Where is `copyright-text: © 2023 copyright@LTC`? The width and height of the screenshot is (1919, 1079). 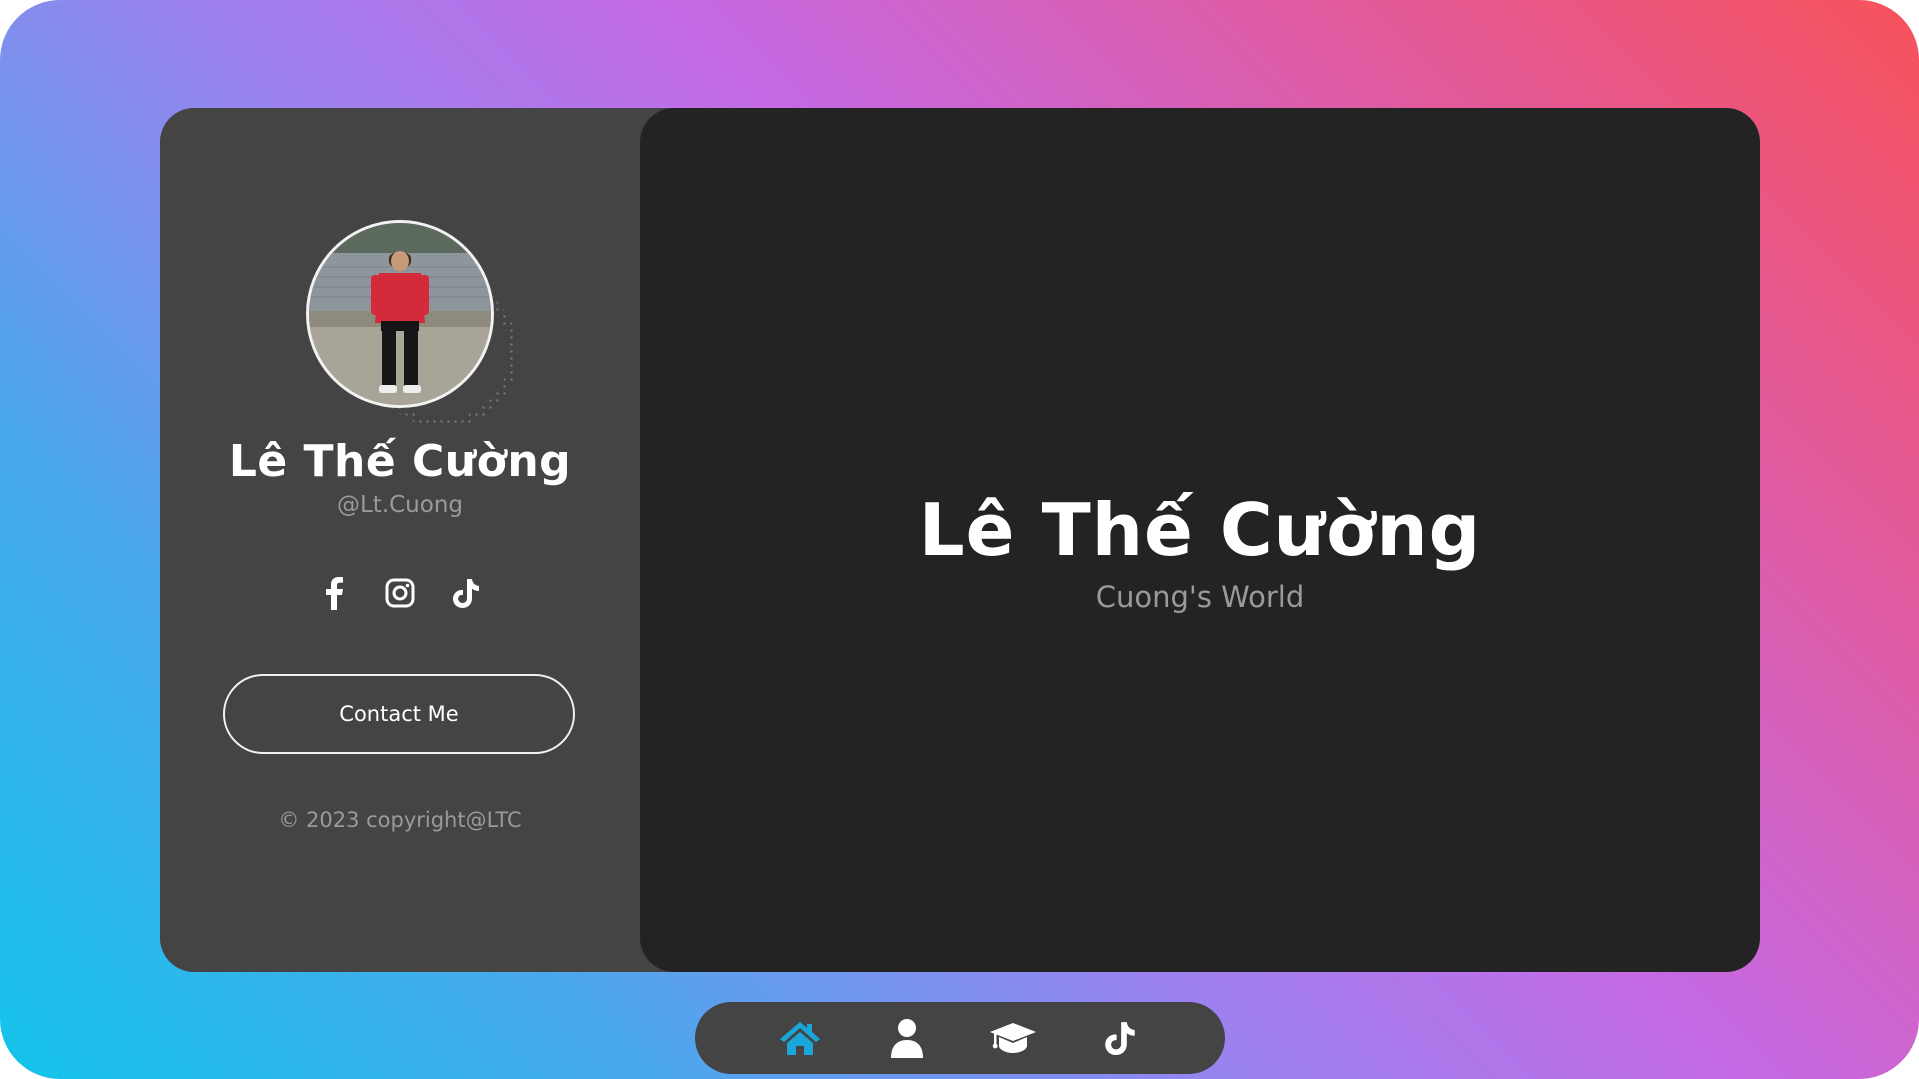
copyright-text: © 2023 copyright@LTC is located at coordinates (400, 820).